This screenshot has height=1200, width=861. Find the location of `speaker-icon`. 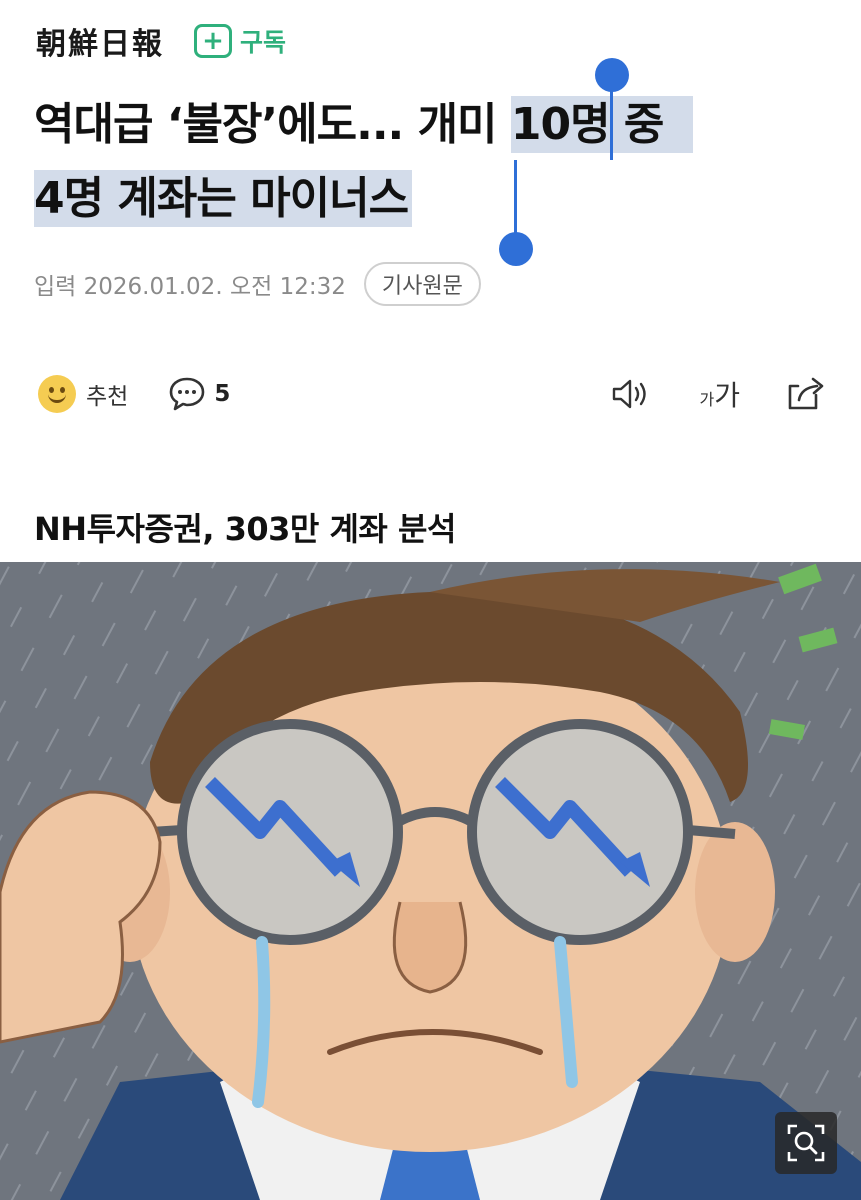

speaker-icon is located at coordinates (632, 394).